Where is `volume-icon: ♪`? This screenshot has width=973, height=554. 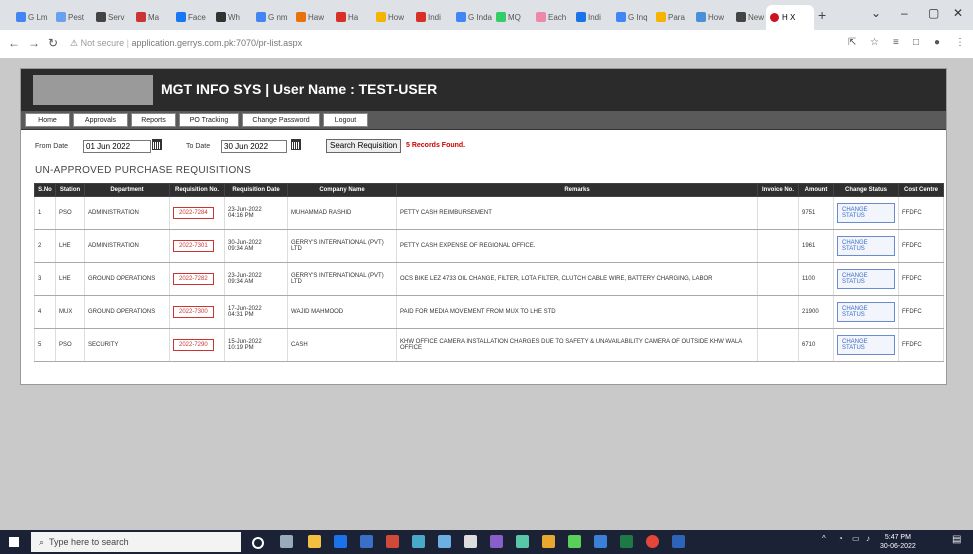
volume-icon: ♪ is located at coordinates (868, 538).